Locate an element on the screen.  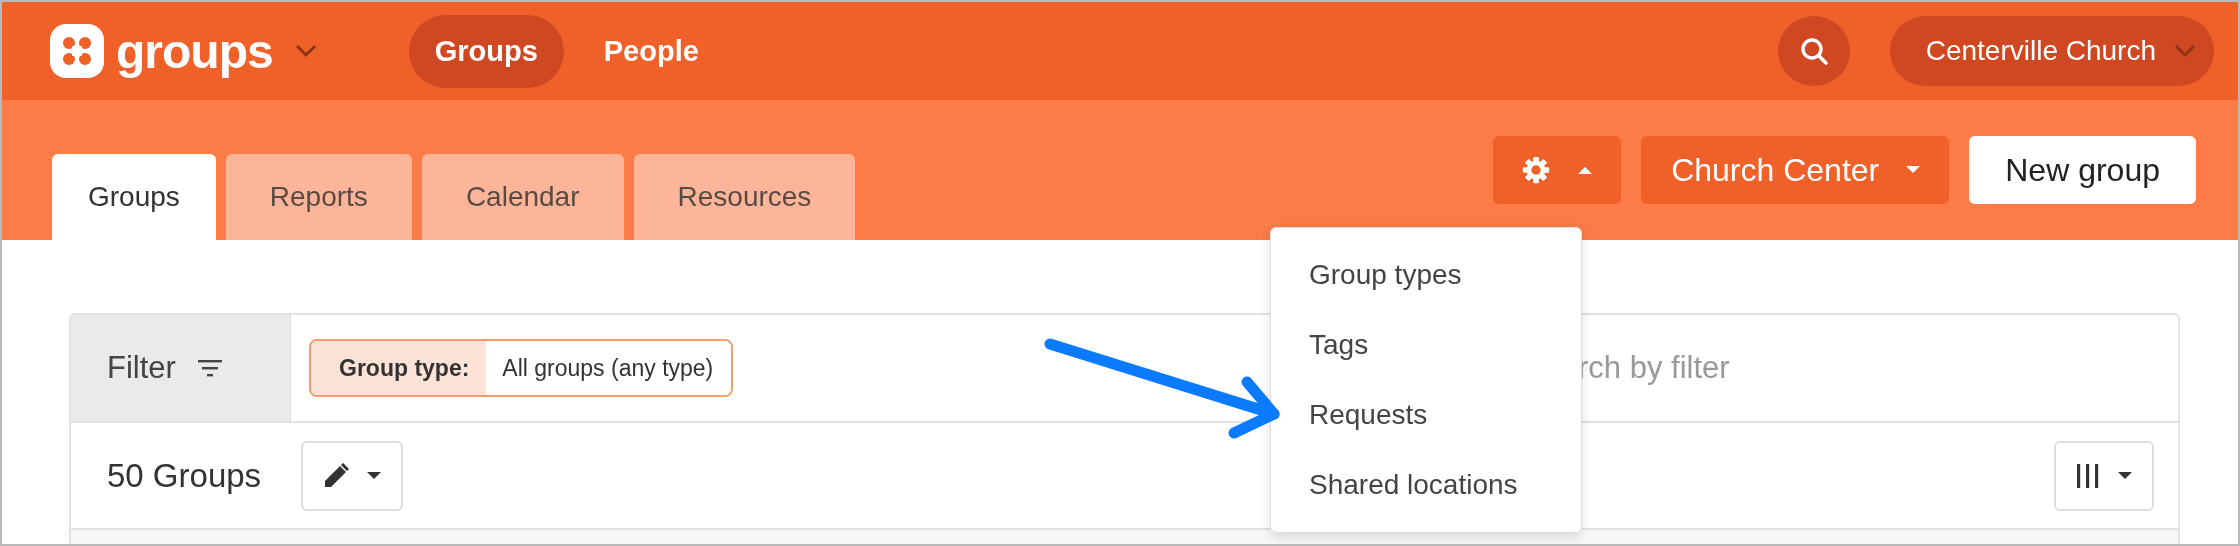
tab: Reports is located at coordinates (318, 197).